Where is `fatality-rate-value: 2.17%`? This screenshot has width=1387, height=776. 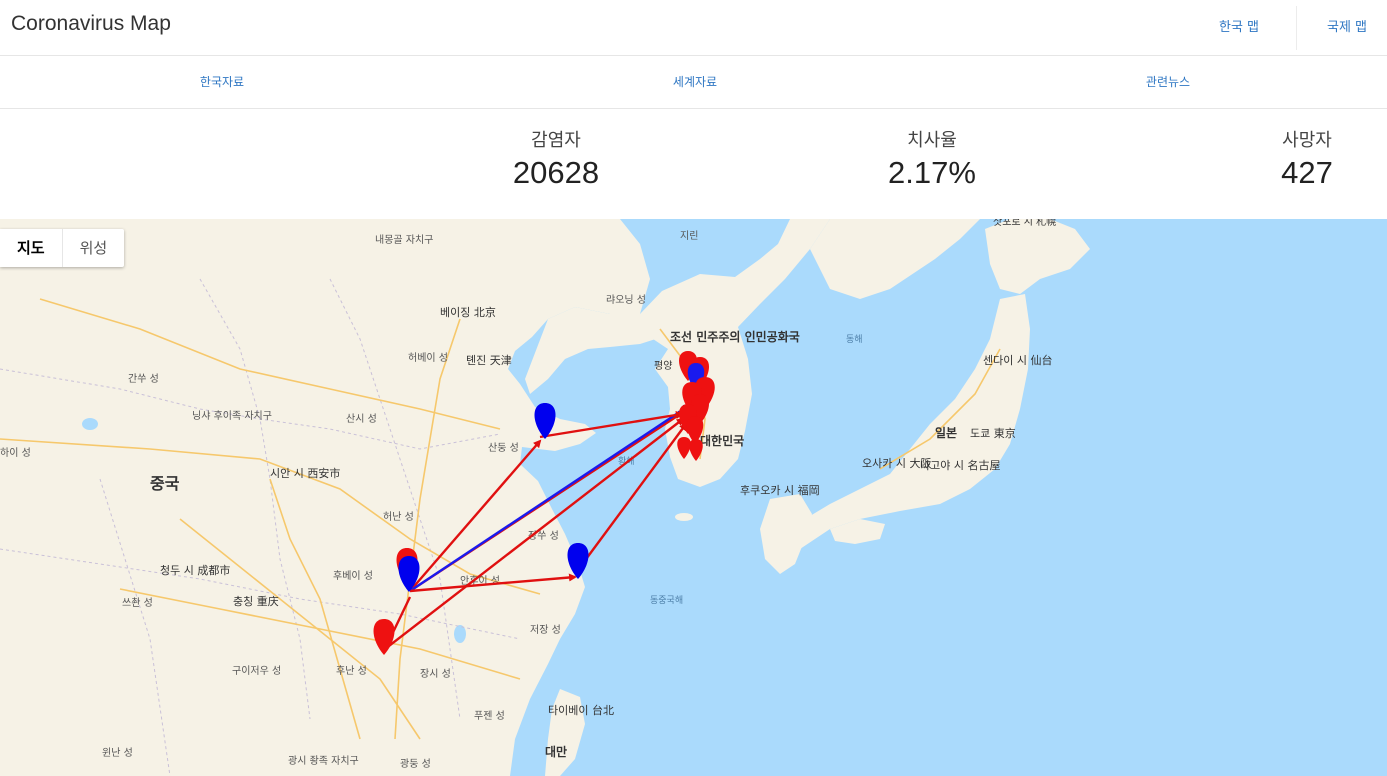 fatality-rate-value: 2.17% is located at coordinates (932, 172).